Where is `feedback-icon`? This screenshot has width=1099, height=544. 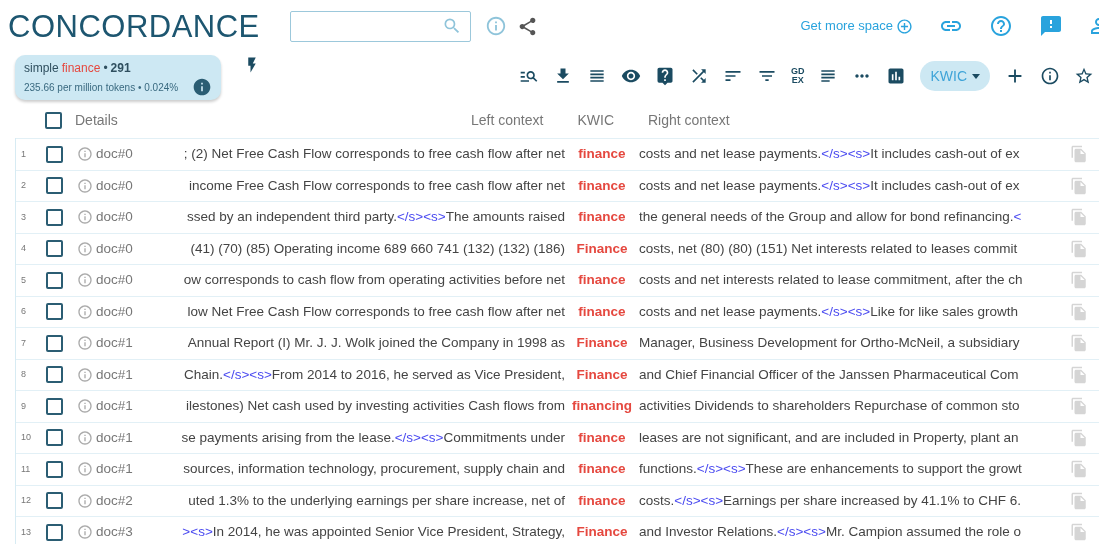
feedback-icon is located at coordinates (1051, 26).